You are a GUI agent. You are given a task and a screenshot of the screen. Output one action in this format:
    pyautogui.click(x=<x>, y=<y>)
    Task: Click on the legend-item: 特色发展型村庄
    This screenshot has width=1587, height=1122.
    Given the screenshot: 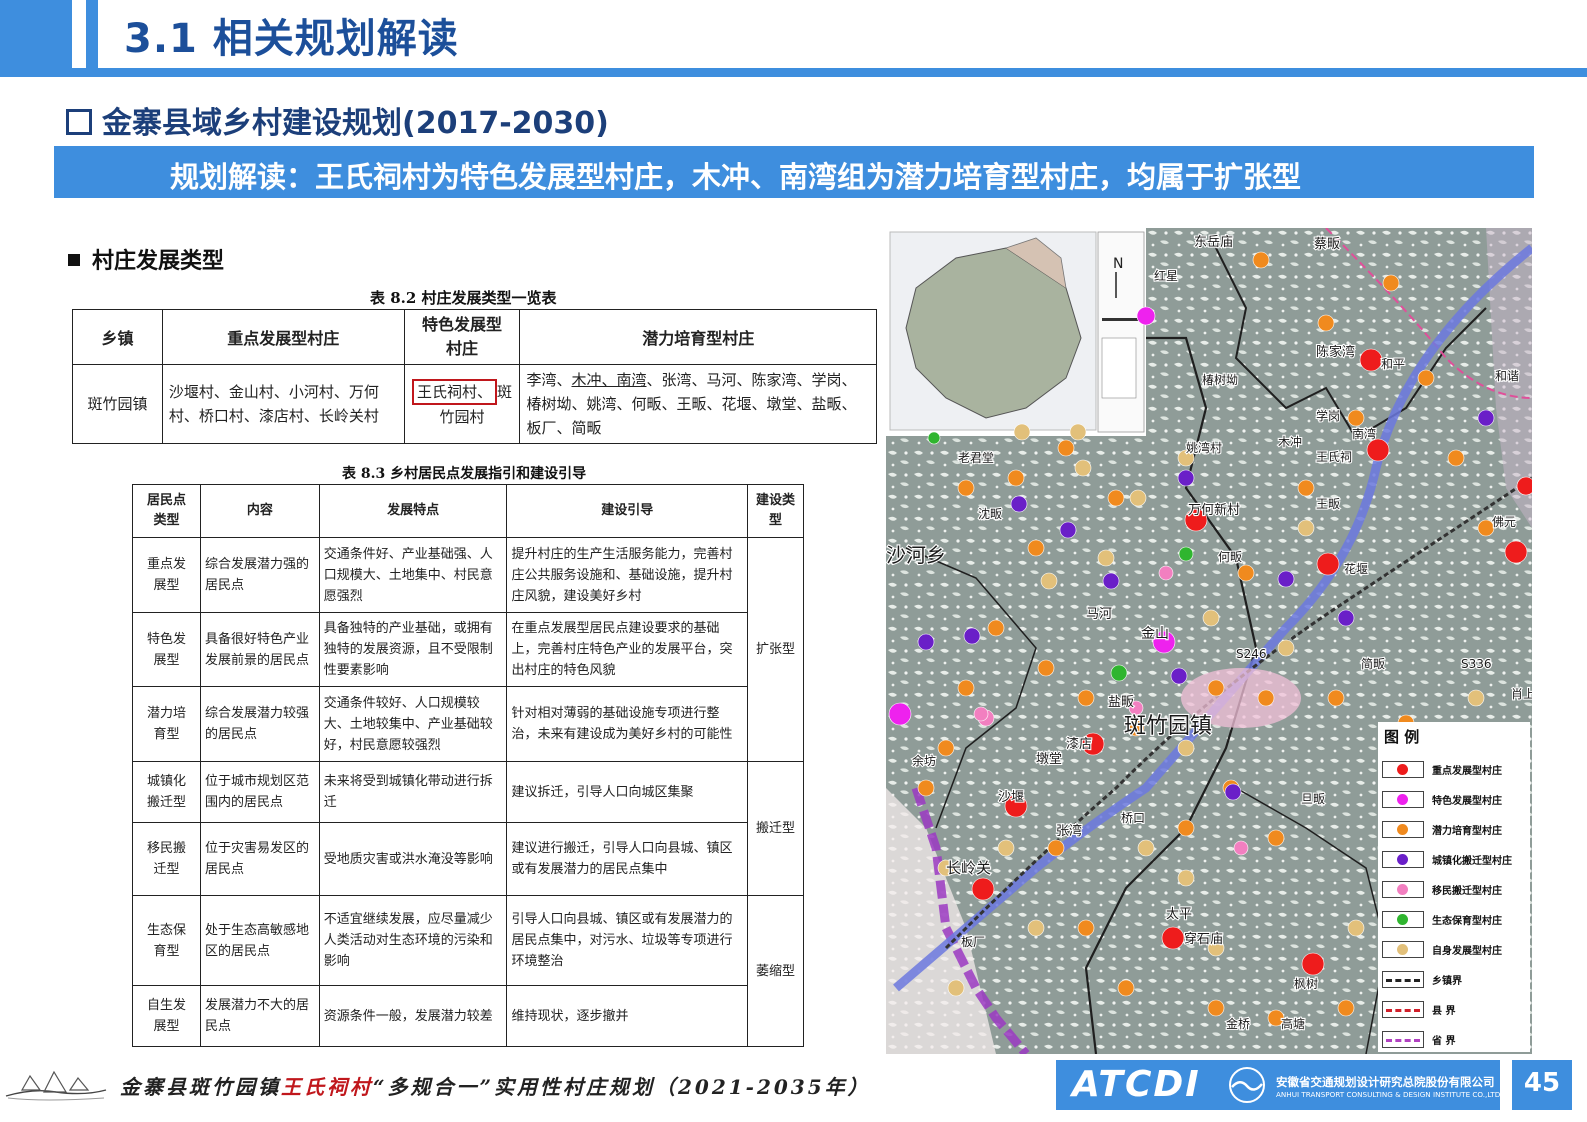 What is the action you would take?
    pyautogui.click(x=1455, y=799)
    